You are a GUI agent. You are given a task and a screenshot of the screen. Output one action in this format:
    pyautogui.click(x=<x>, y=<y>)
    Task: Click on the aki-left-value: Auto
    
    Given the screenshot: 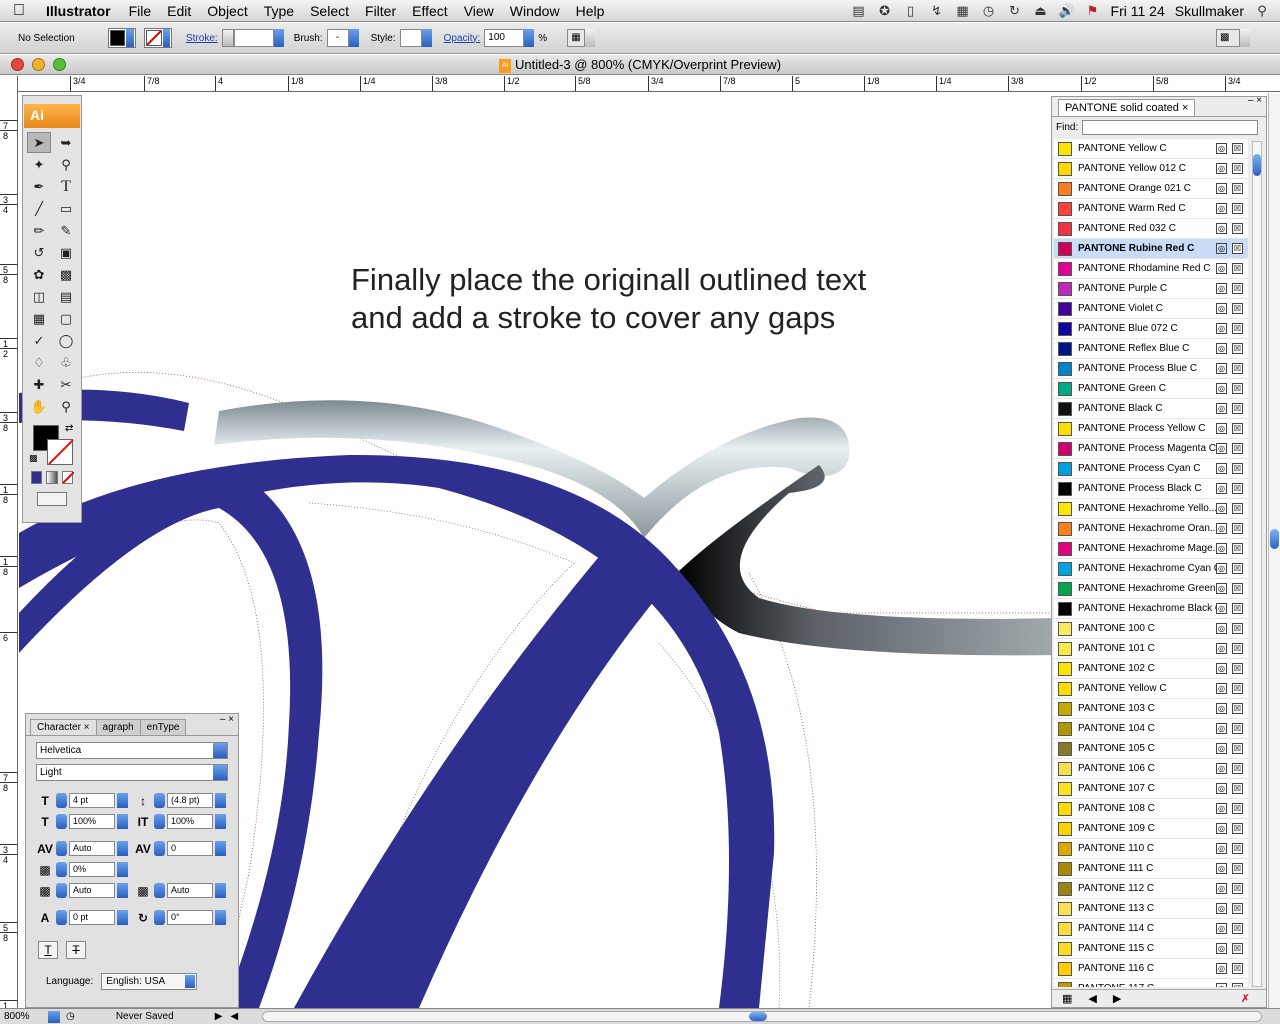 What is the action you would take?
    pyautogui.click(x=92, y=890)
    